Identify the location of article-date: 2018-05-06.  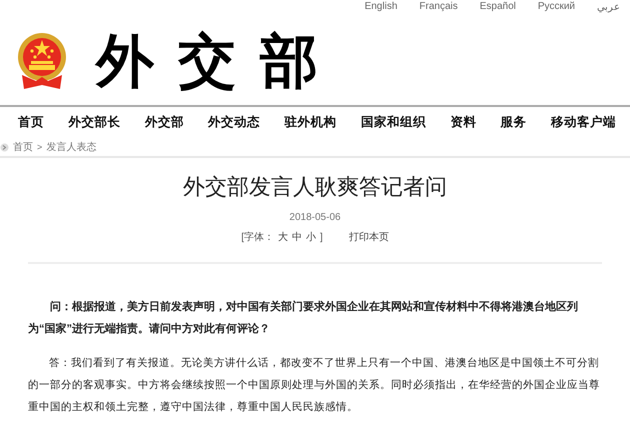
(315, 217).